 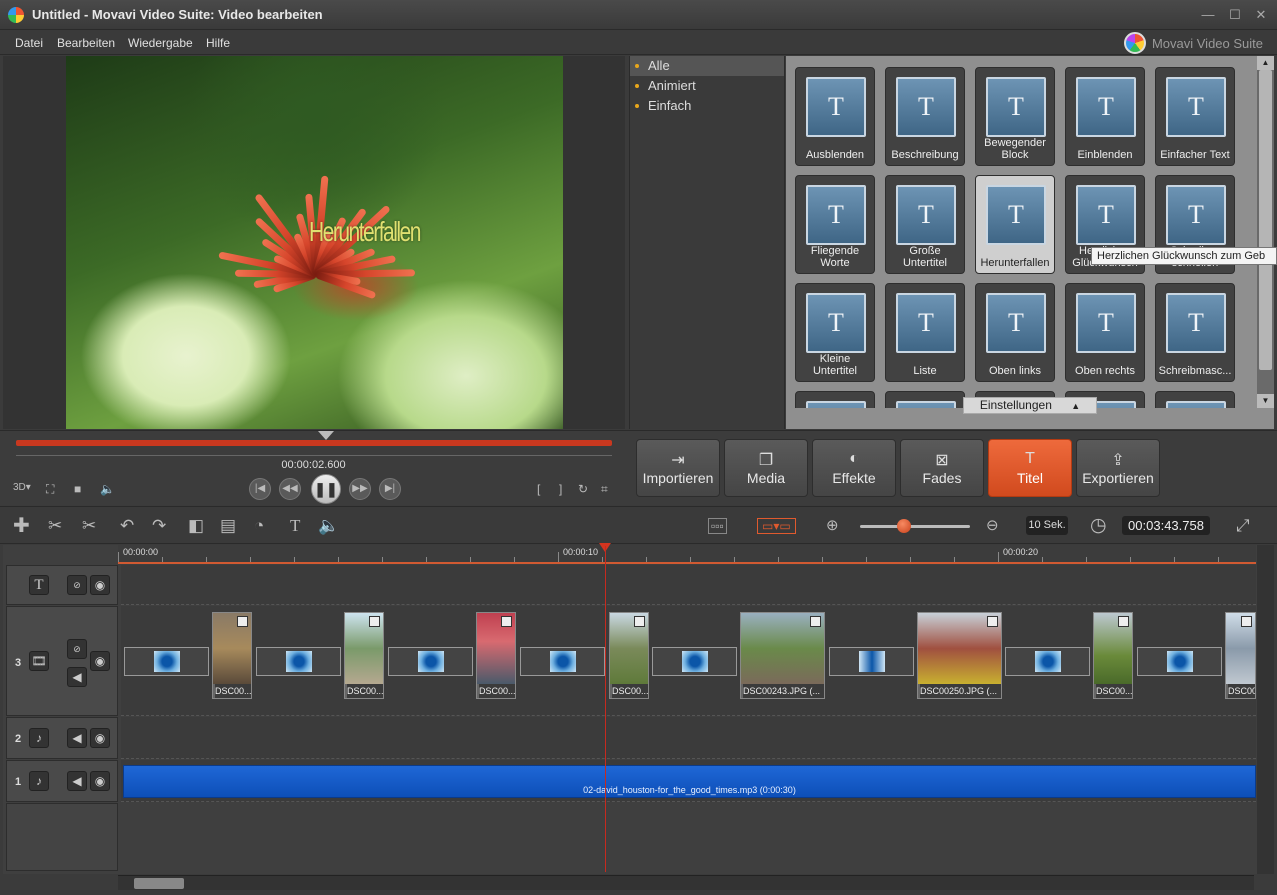 I want to click on loop-icon: ↻, so click(x=583, y=489).